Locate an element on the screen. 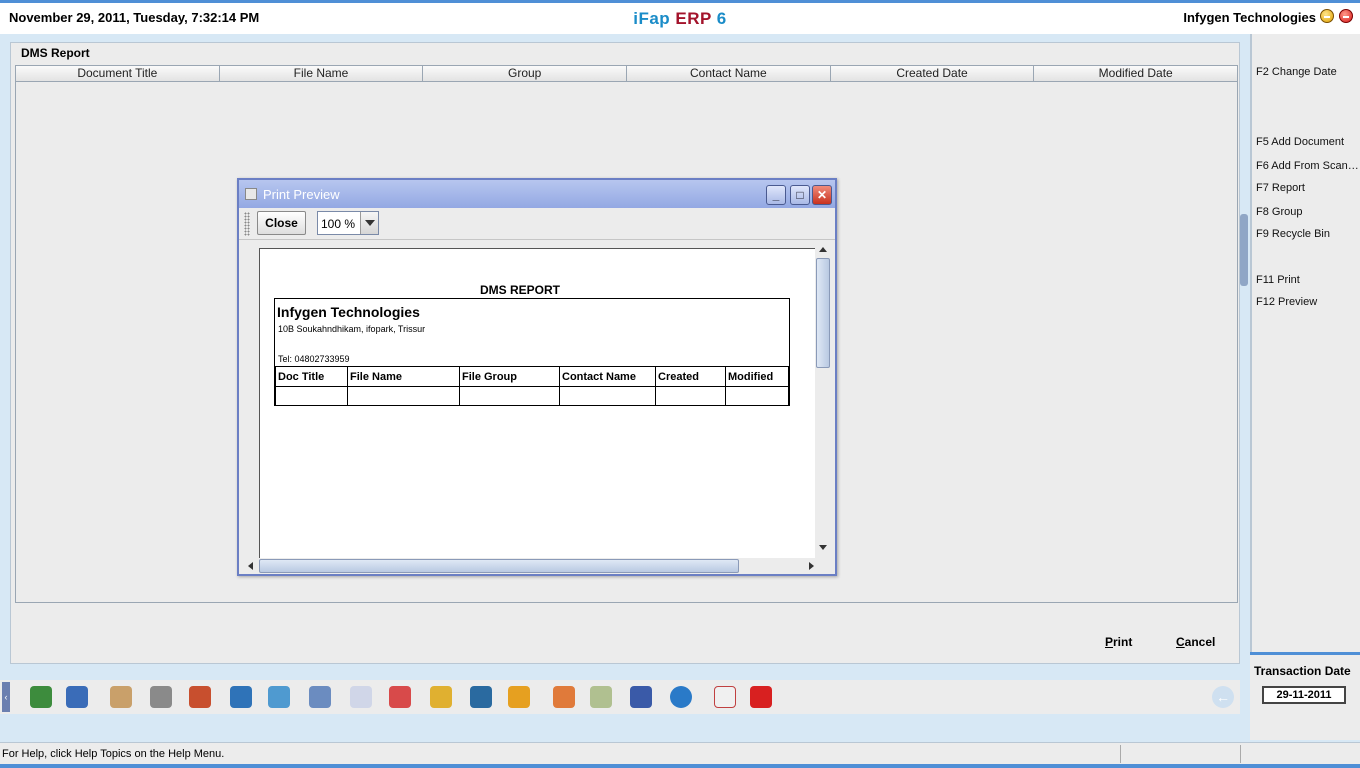 Image resolution: width=1360 pixels, height=768 pixels. menu-add-from-scanner: F6 Add From Scanner is located at coordinates (1308, 166).